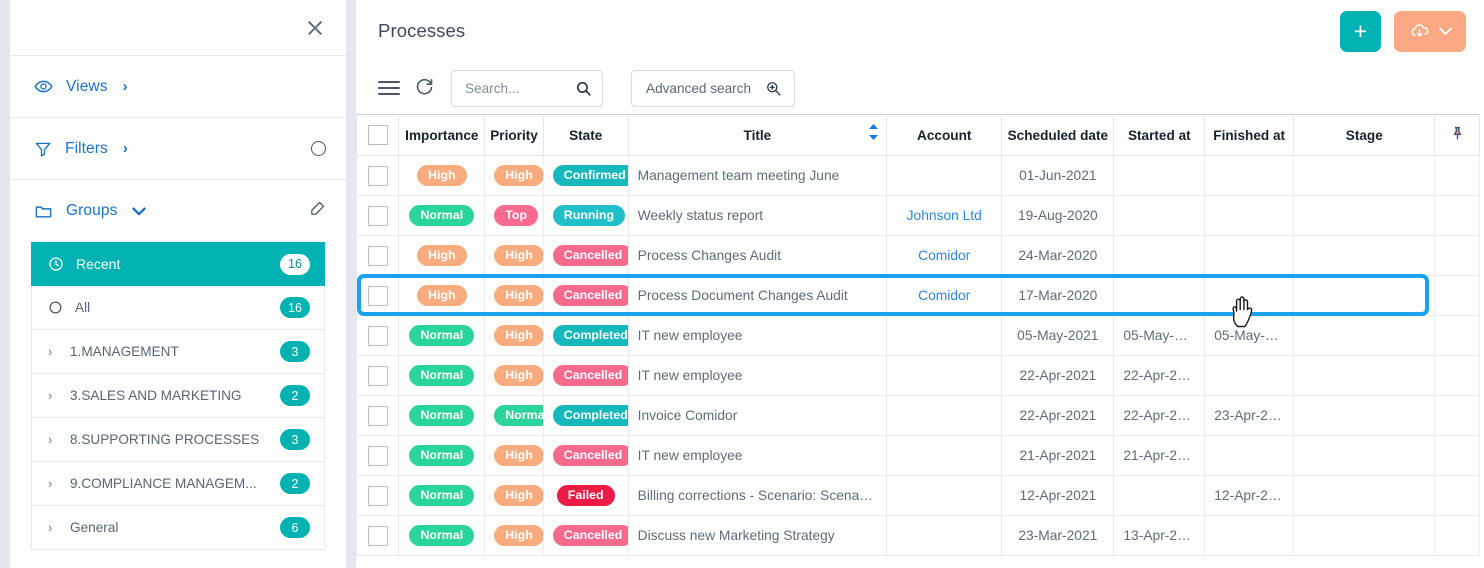 This screenshot has height=568, width=1484. Describe the element at coordinates (699, 88) in the screenshot. I see `advanced-search-label: Advanced search` at that location.